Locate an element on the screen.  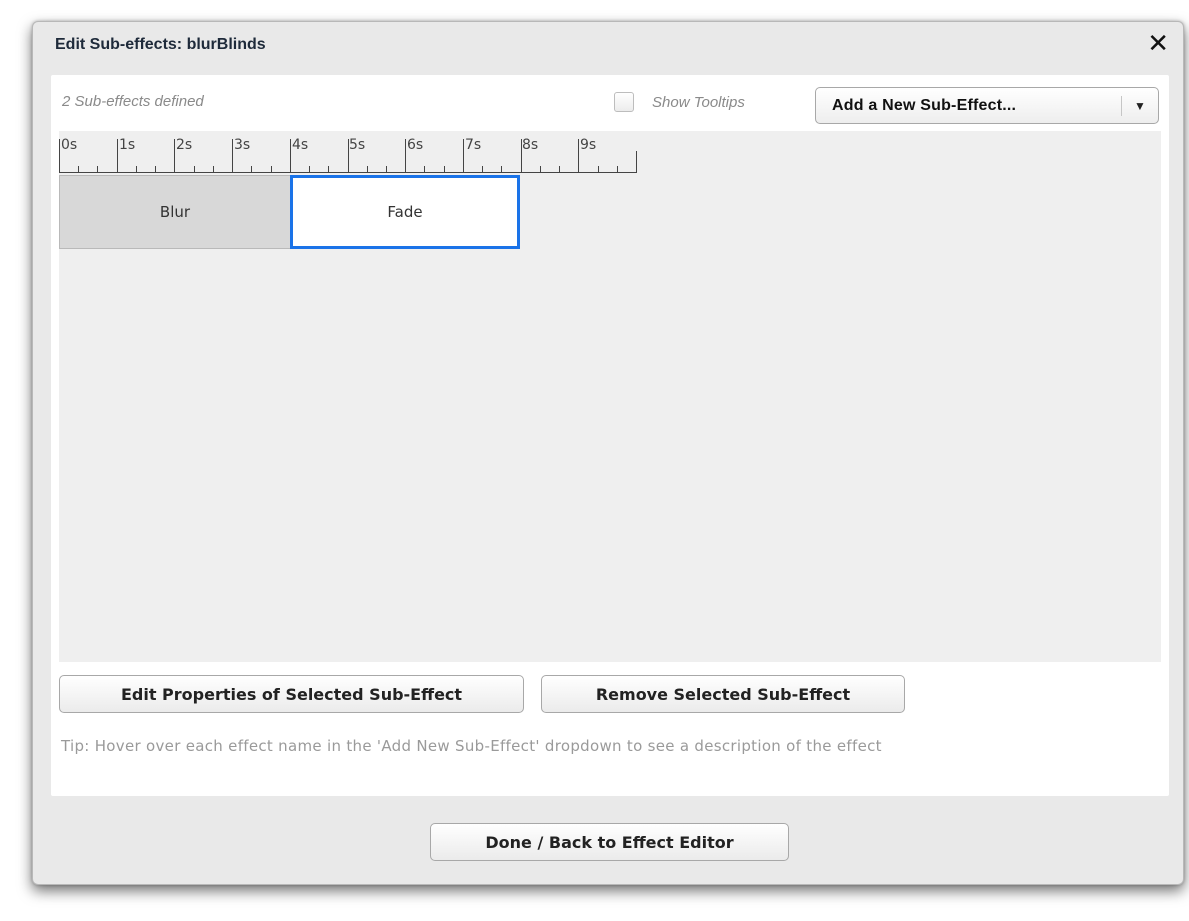
ruler-label: 2s is located at coordinates (184, 145).